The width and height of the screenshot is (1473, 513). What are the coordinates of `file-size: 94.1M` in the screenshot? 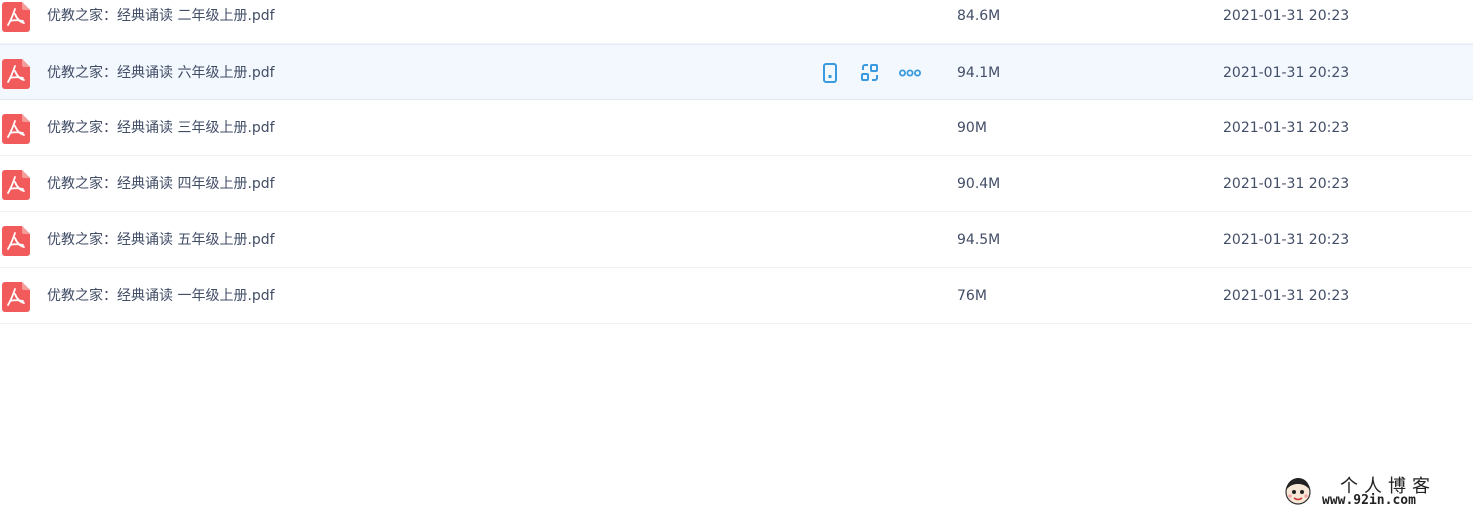 It's located at (979, 73).